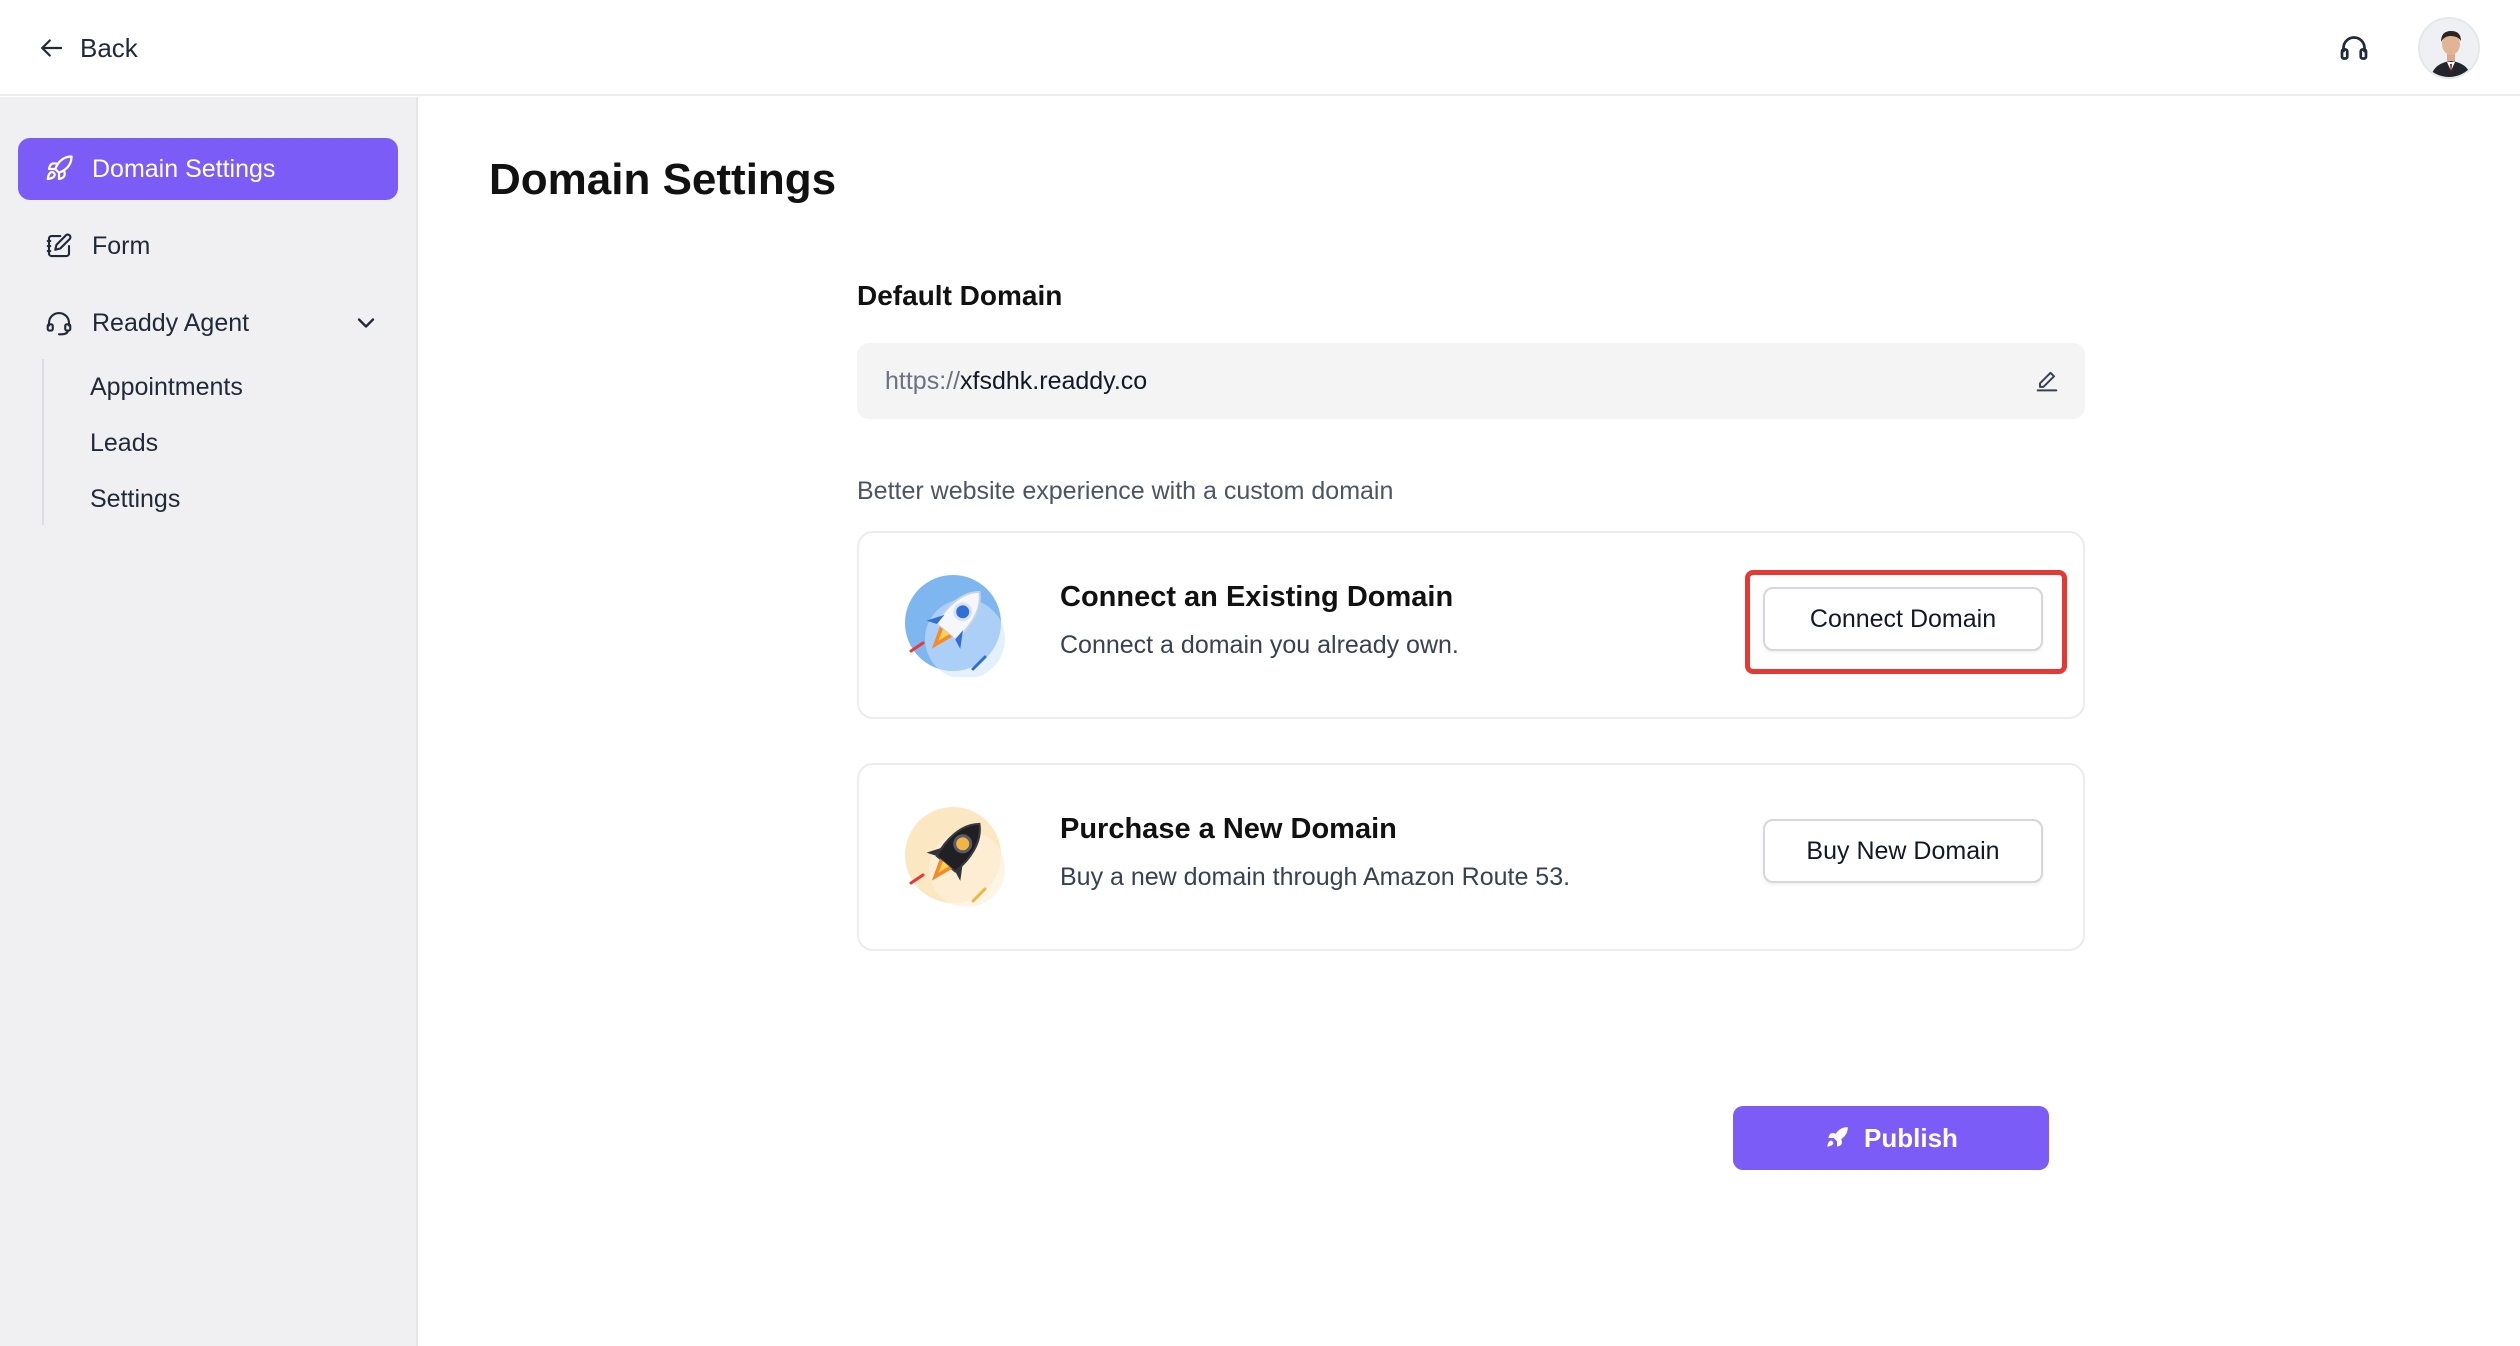  What do you see at coordinates (166, 387) in the screenshot?
I see `sidebar-subitem-appointments: Appointments` at bounding box center [166, 387].